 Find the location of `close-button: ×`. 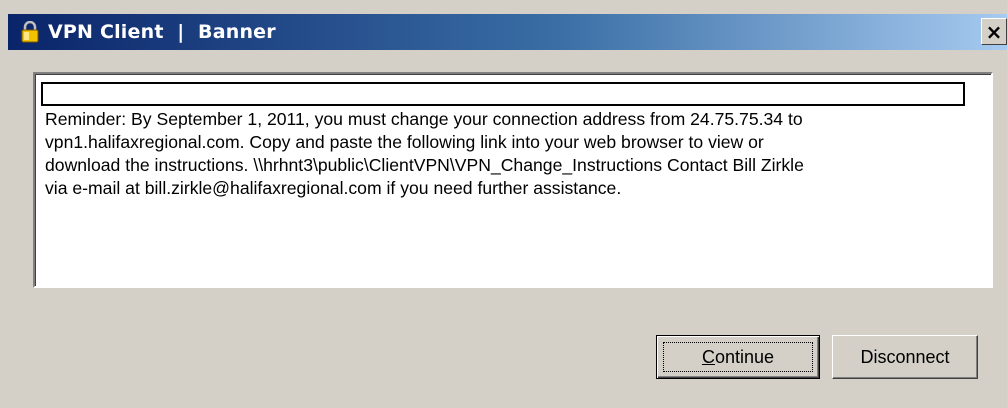

close-button: × is located at coordinates (994, 31).